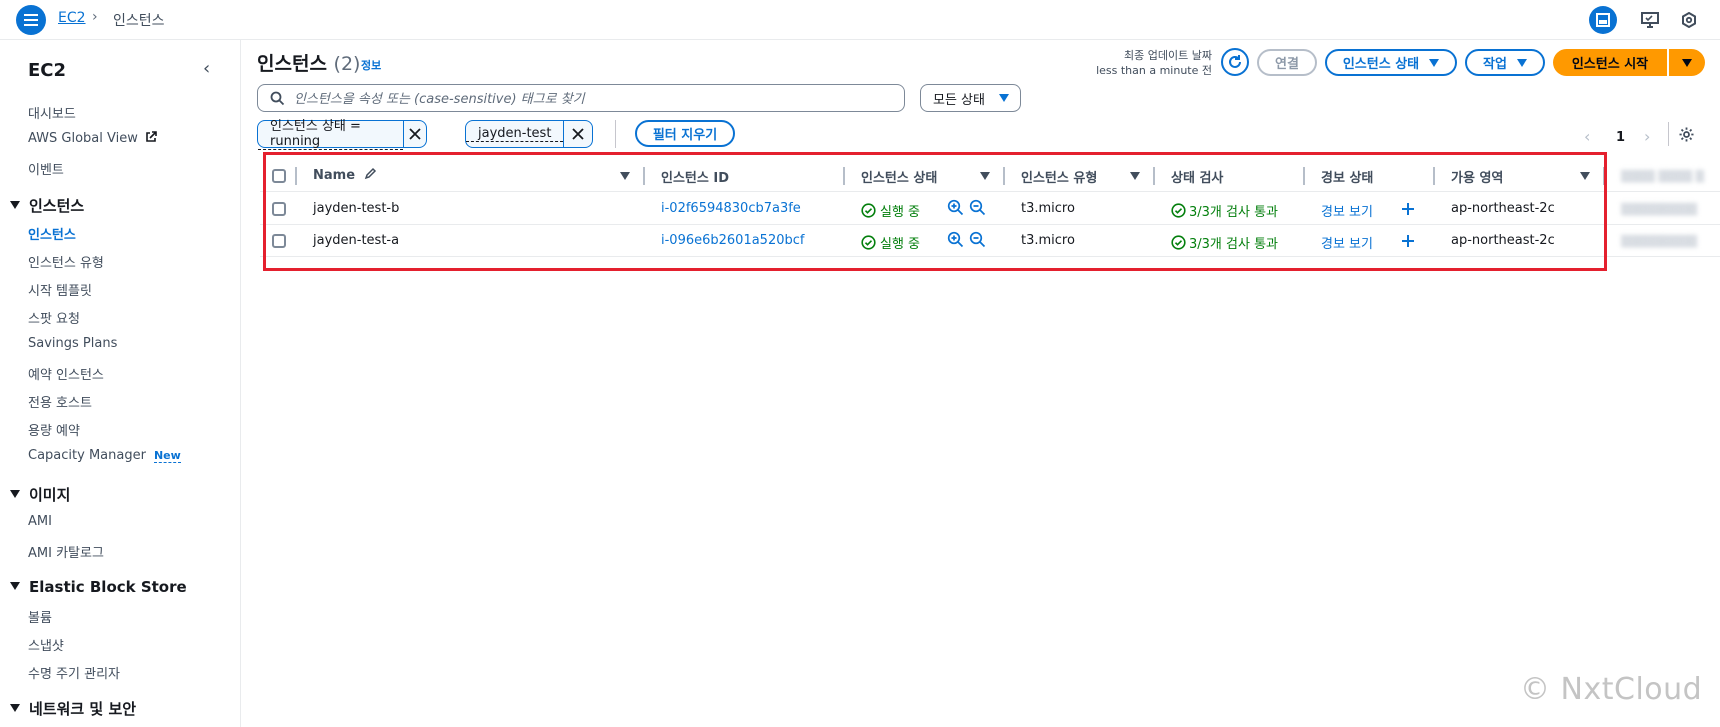 The height and width of the screenshot is (727, 1720). I want to click on settings-hexagon-icon, so click(1689, 20).